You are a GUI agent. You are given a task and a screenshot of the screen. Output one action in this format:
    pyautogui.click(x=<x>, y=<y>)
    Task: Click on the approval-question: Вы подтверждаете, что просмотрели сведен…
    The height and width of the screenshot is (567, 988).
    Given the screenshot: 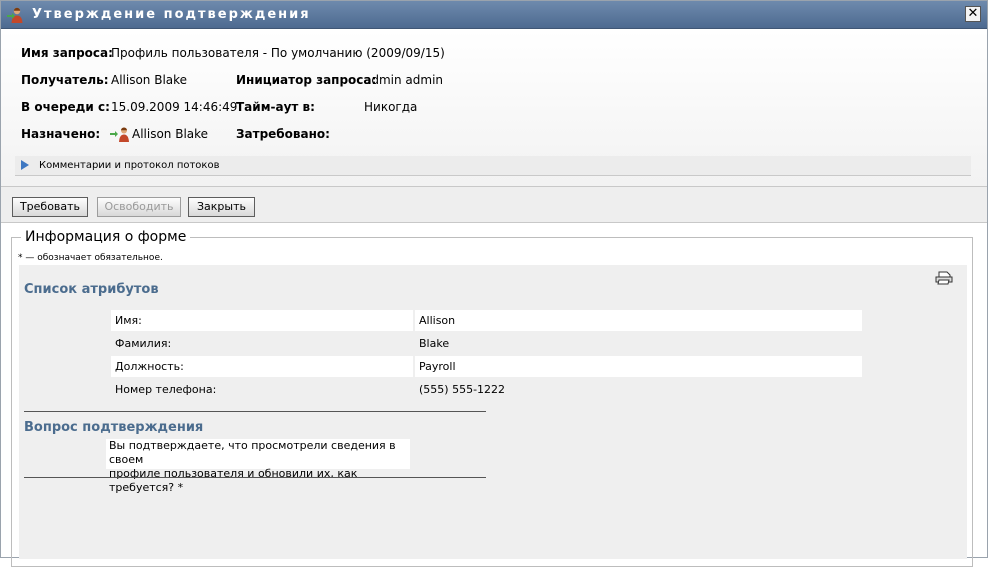 What is the action you would take?
    pyautogui.click(x=258, y=466)
    